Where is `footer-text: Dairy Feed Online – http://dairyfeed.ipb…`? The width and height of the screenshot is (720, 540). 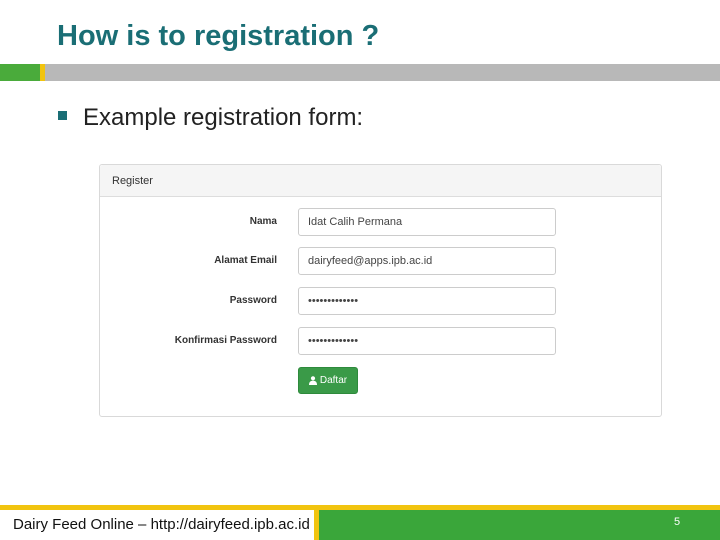 footer-text: Dairy Feed Online – http://dairyfeed.ipb… is located at coordinates (161, 524).